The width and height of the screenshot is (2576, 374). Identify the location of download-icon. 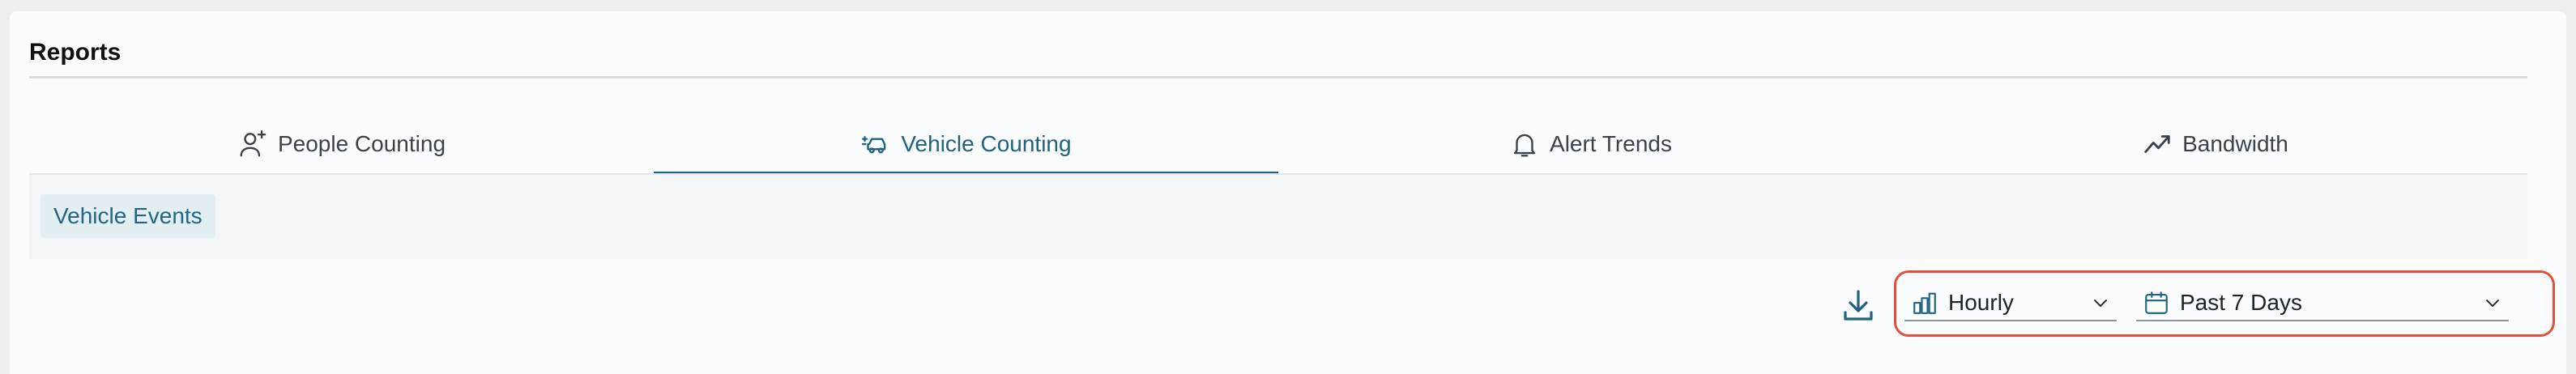
(1858, 305).